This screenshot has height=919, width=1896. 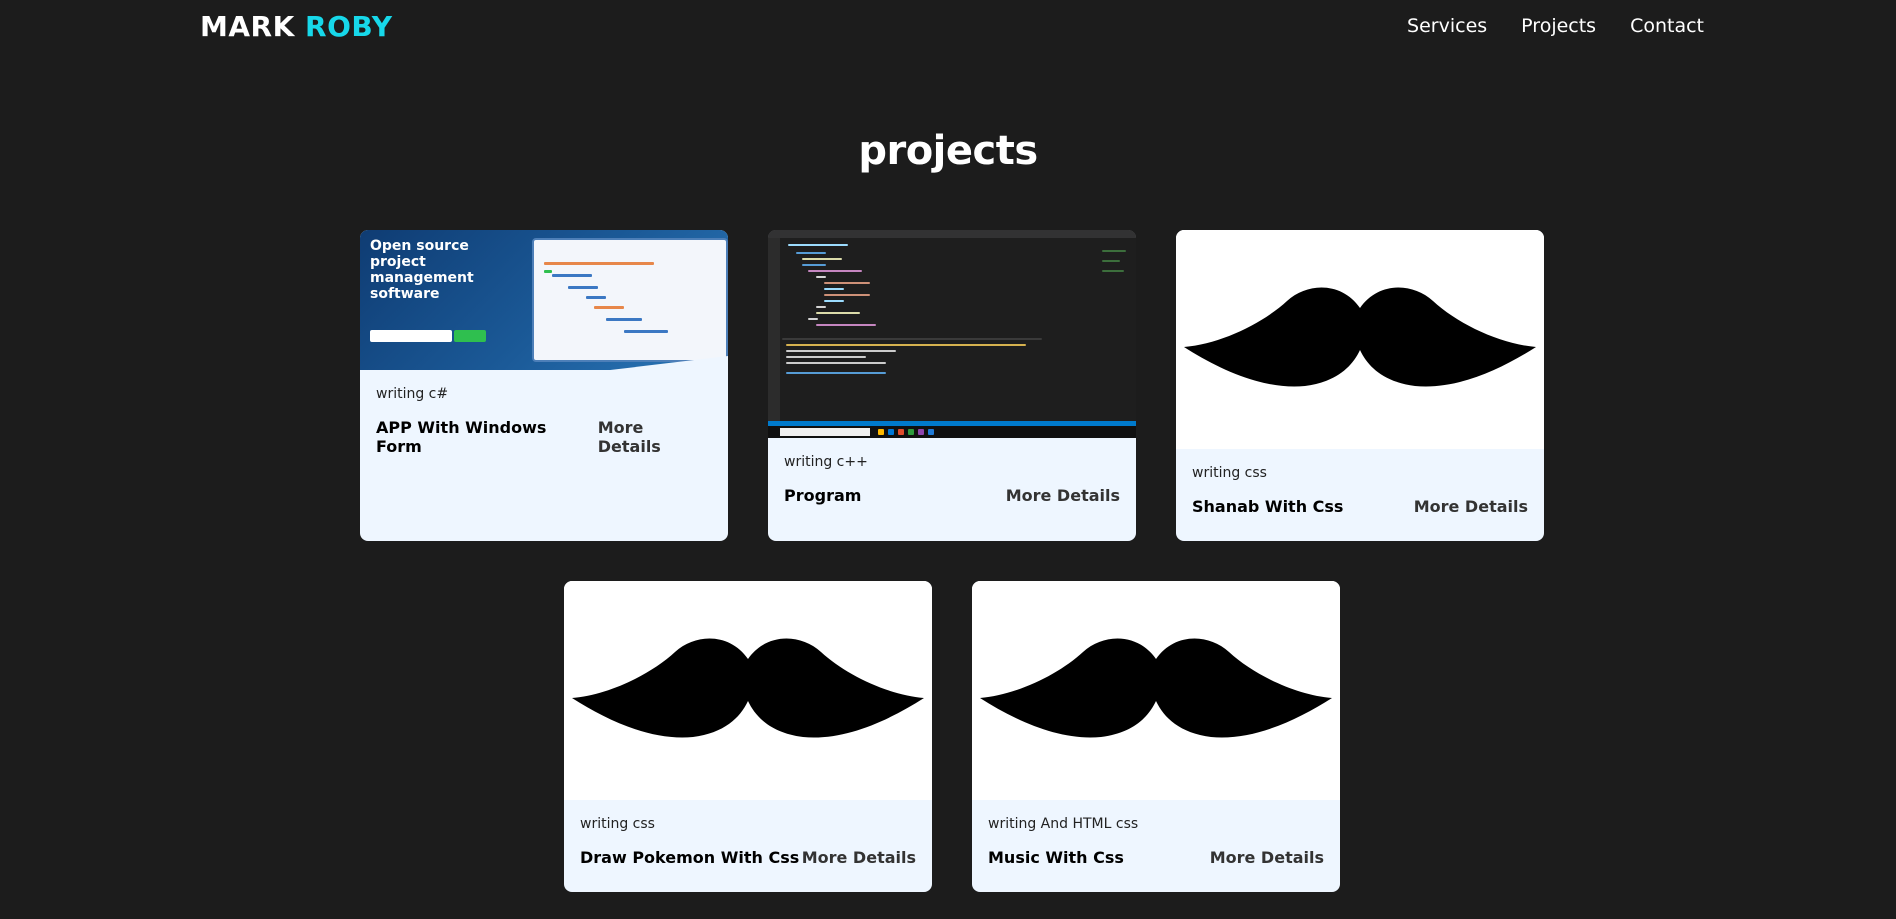 What do you see at coordinates (630, 300) in the screenshot?
I see `app-preview` at bounding box center [630, 300].